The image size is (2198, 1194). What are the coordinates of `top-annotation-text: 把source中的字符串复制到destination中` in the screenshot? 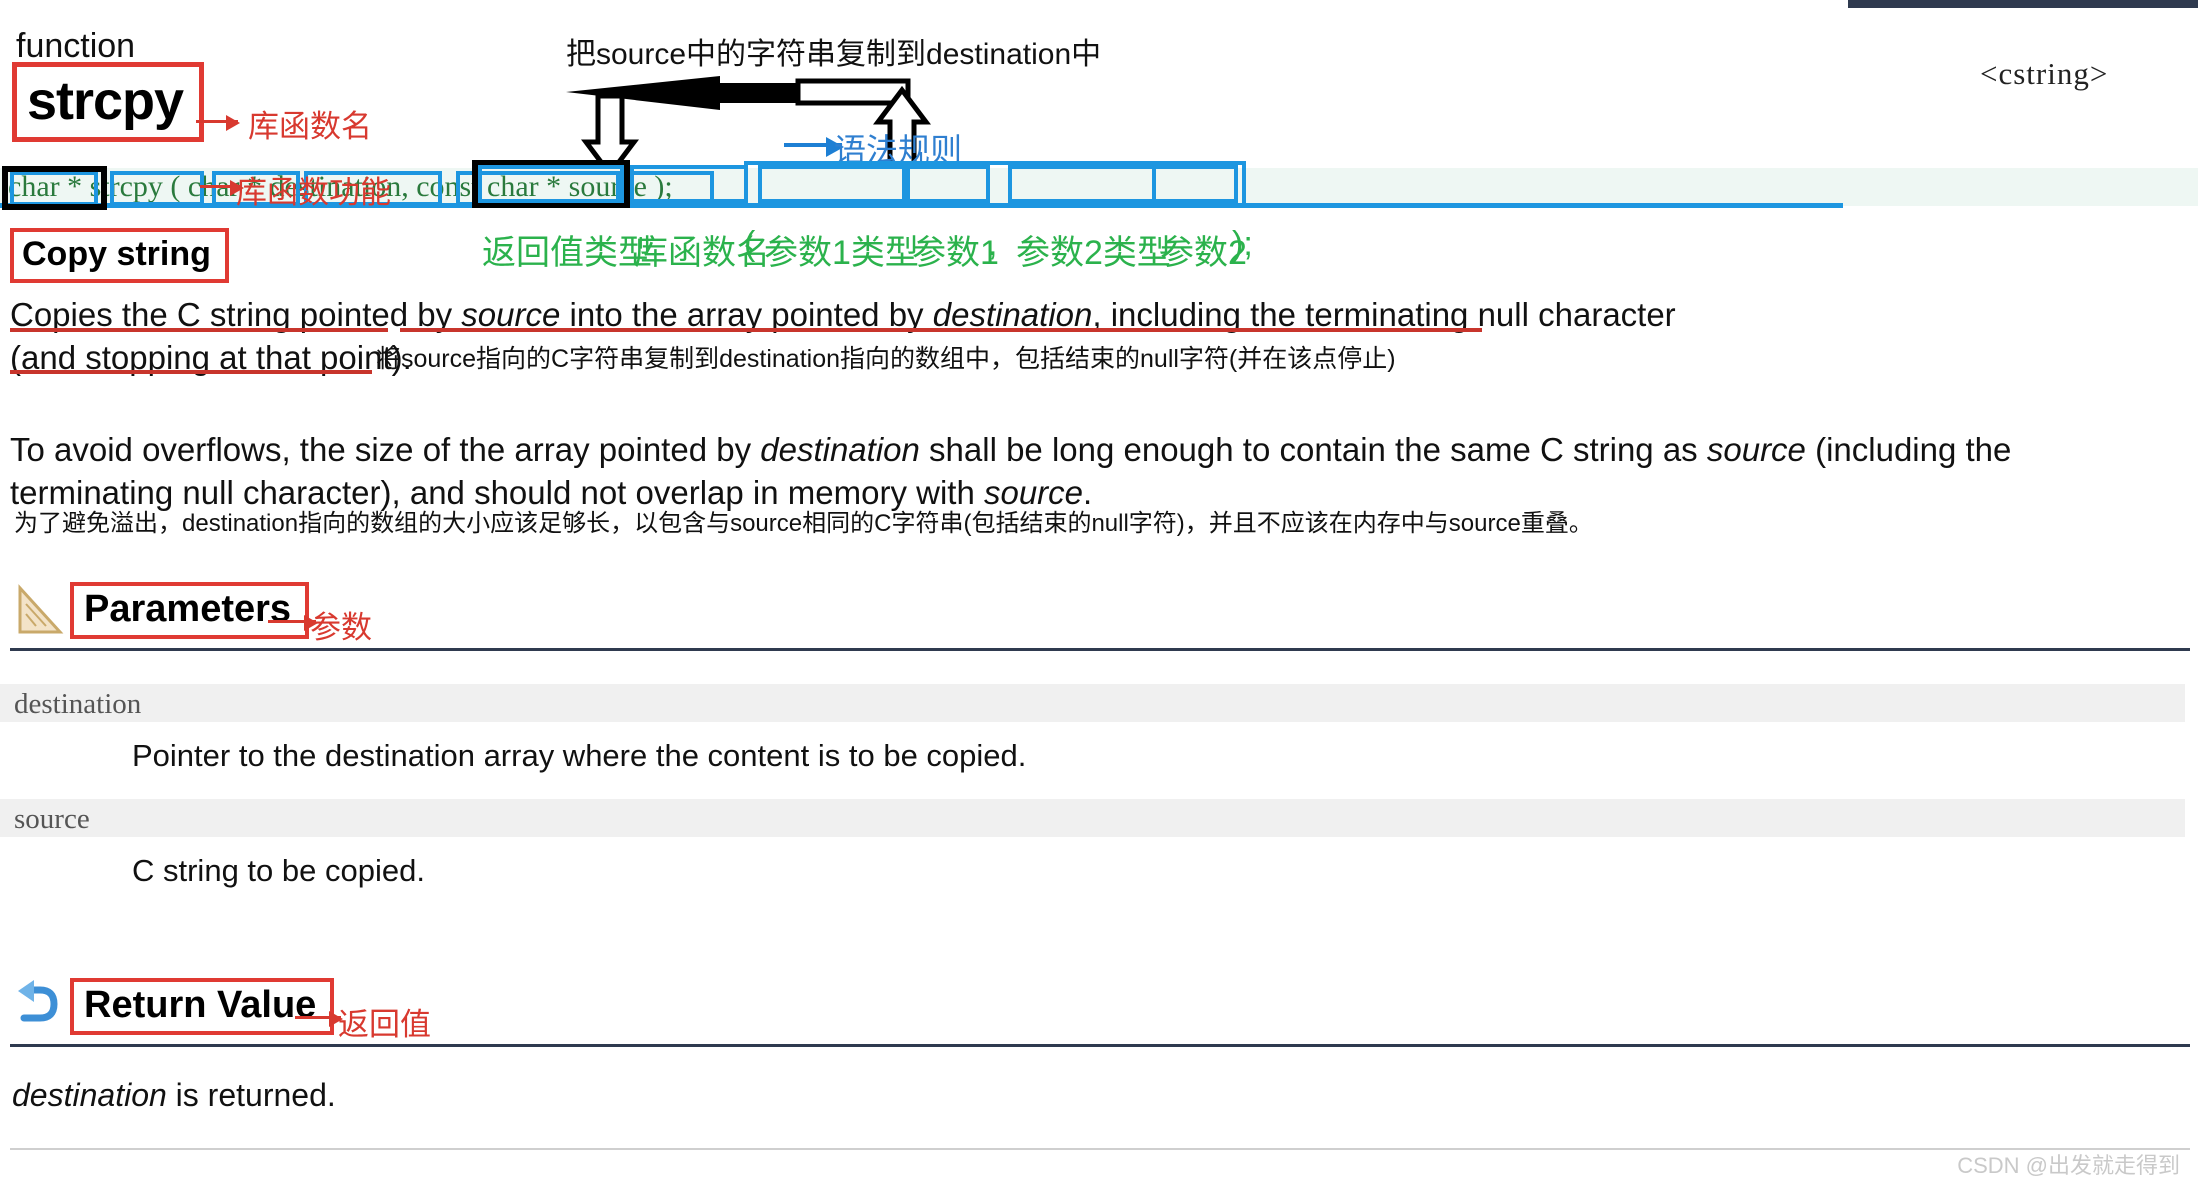 It's located at (834, 54).